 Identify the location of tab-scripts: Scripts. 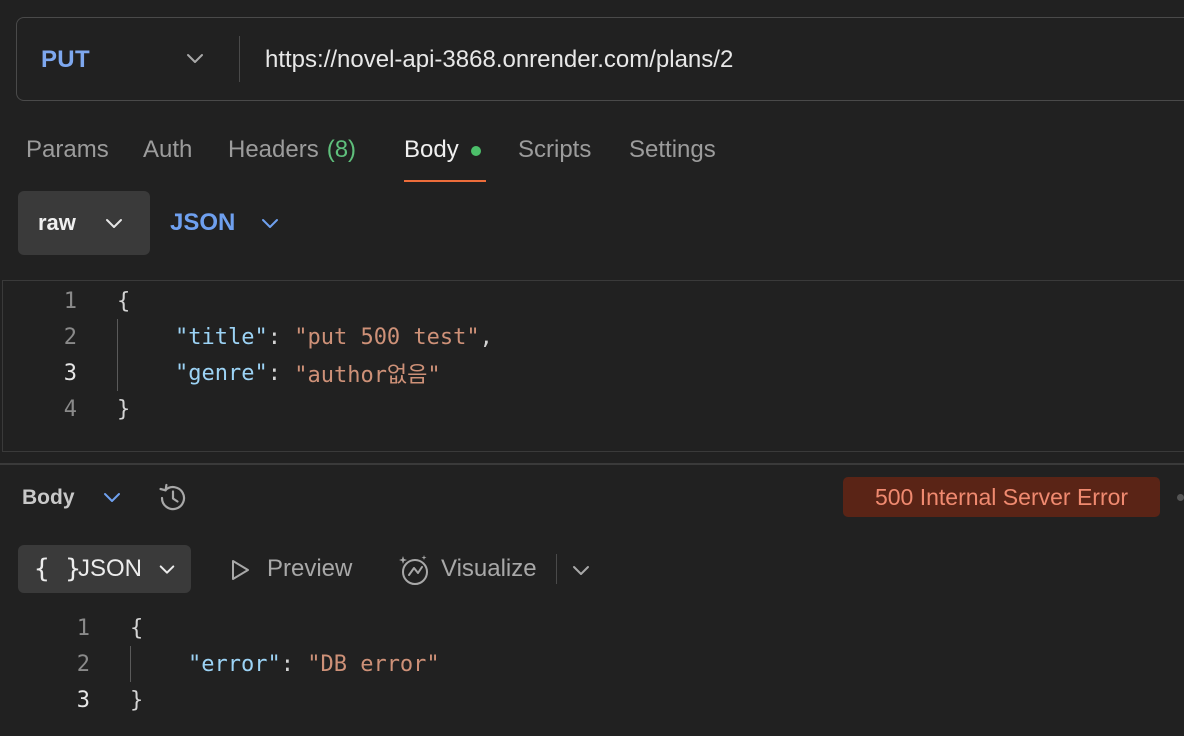
(554, 157).